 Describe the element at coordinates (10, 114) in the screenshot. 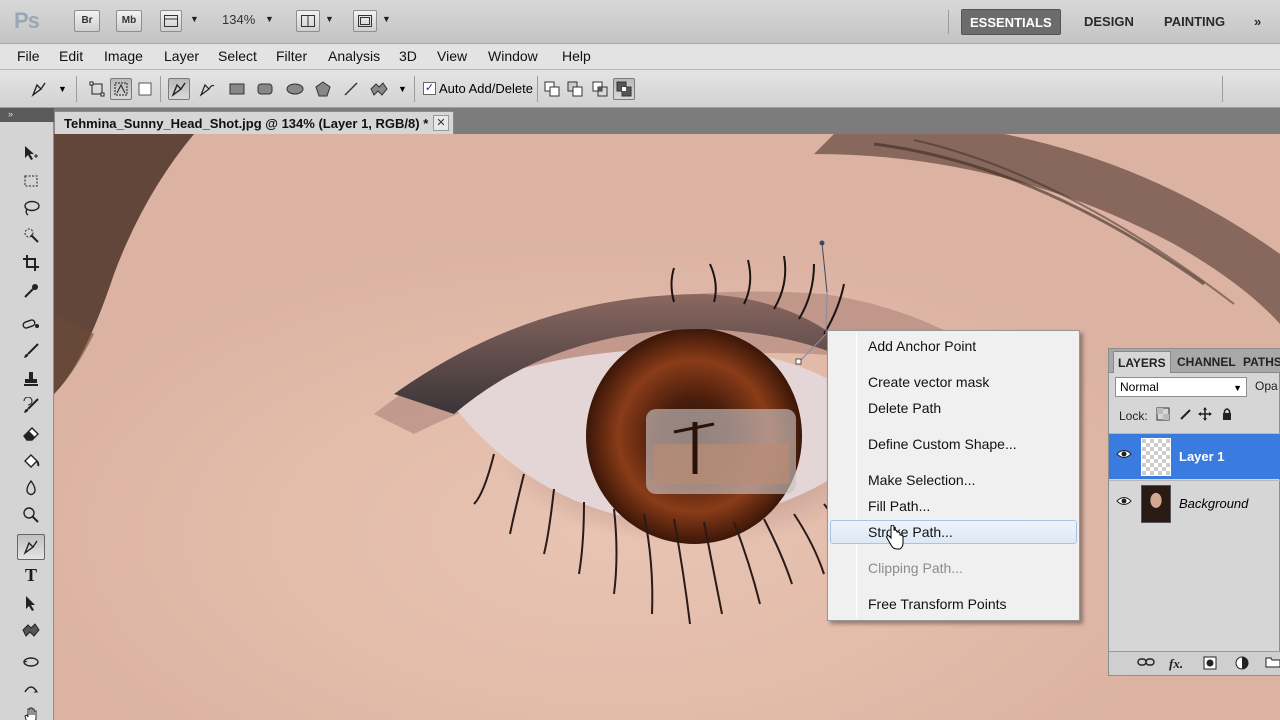

I see `expand-icon: »` at that location.